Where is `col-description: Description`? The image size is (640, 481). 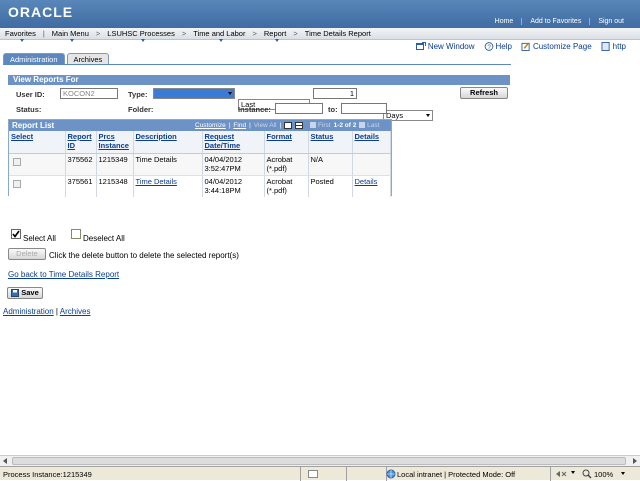
col-description: Description is located at coordinates (168, 142).